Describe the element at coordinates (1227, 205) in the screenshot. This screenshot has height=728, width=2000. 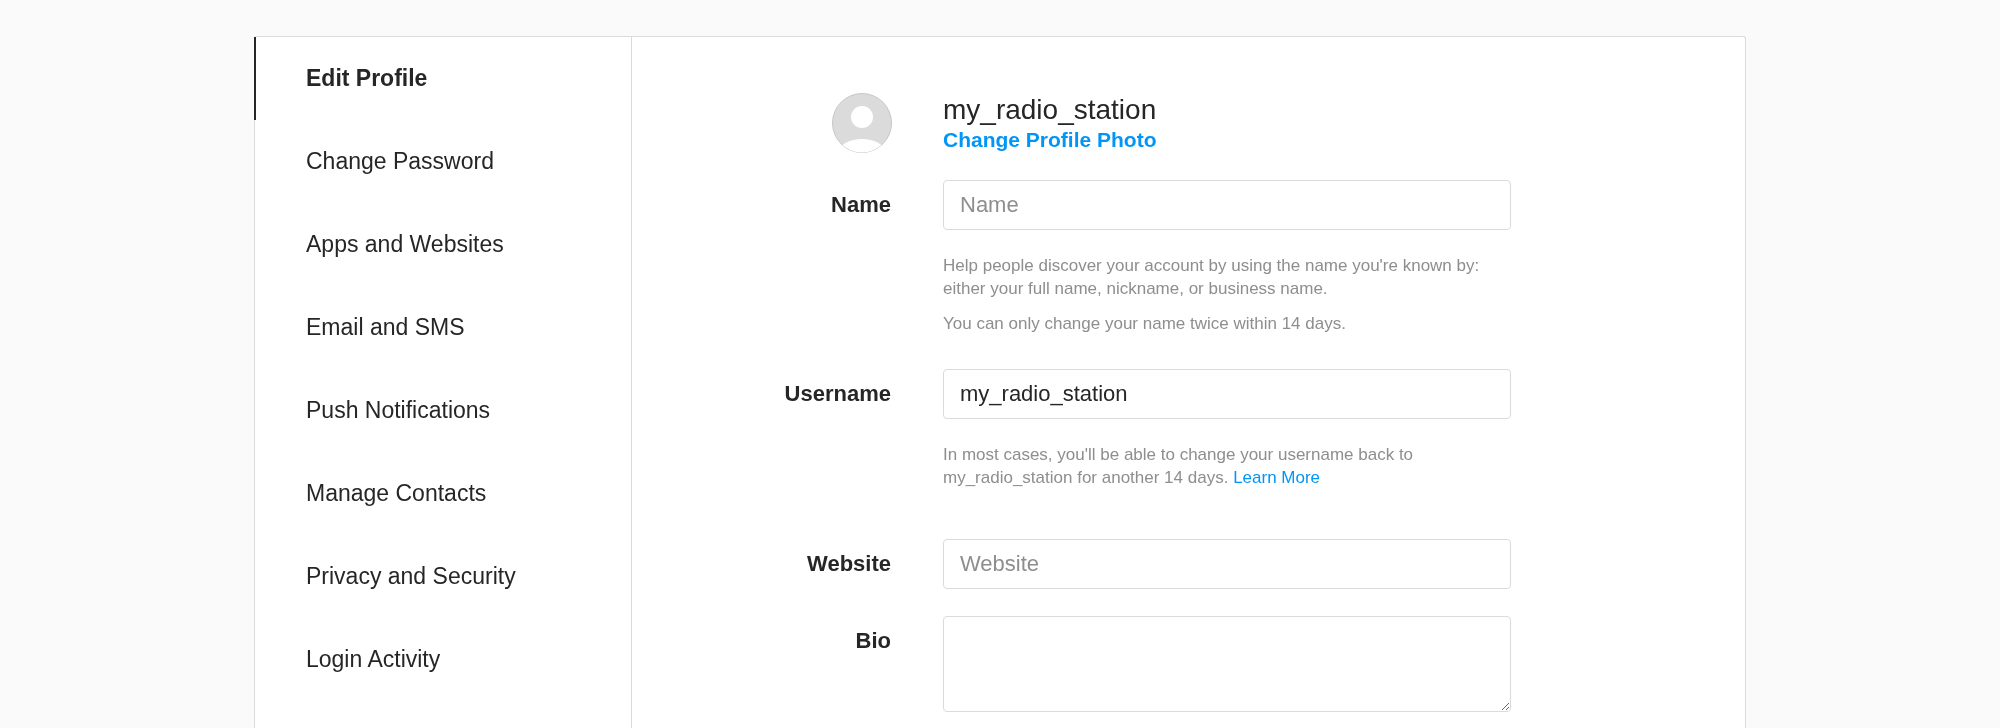
I see `input-field: Name` at that location.